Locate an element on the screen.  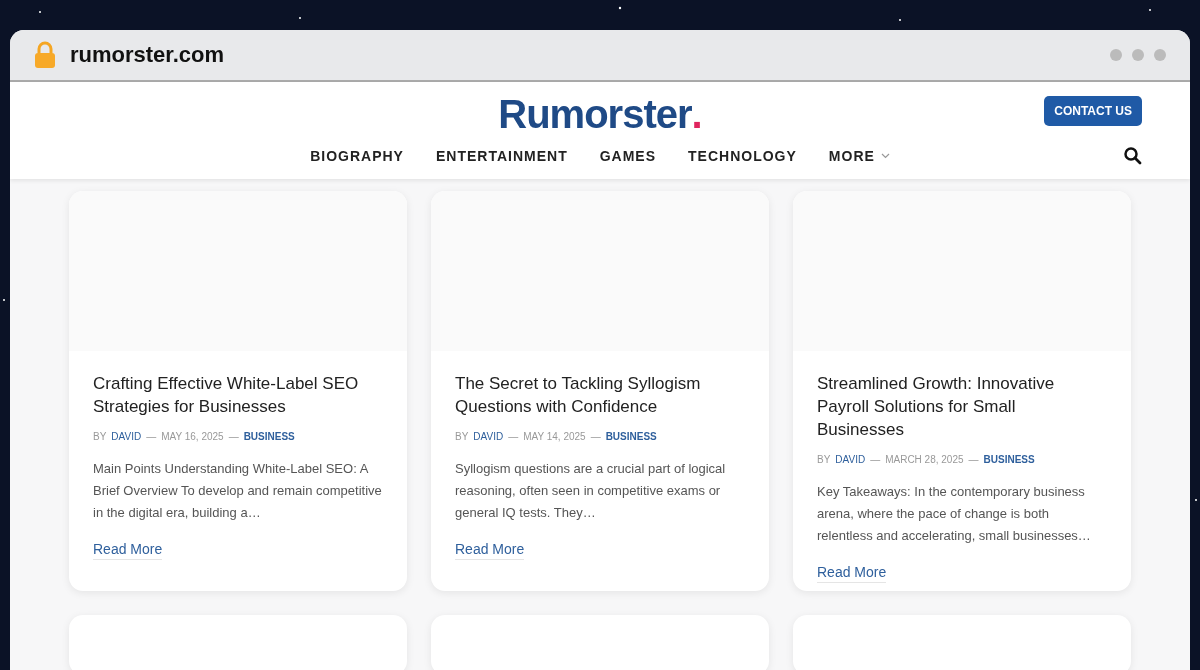
nav-link: ENTERTAINMENT is located at coordinates (501, 156).